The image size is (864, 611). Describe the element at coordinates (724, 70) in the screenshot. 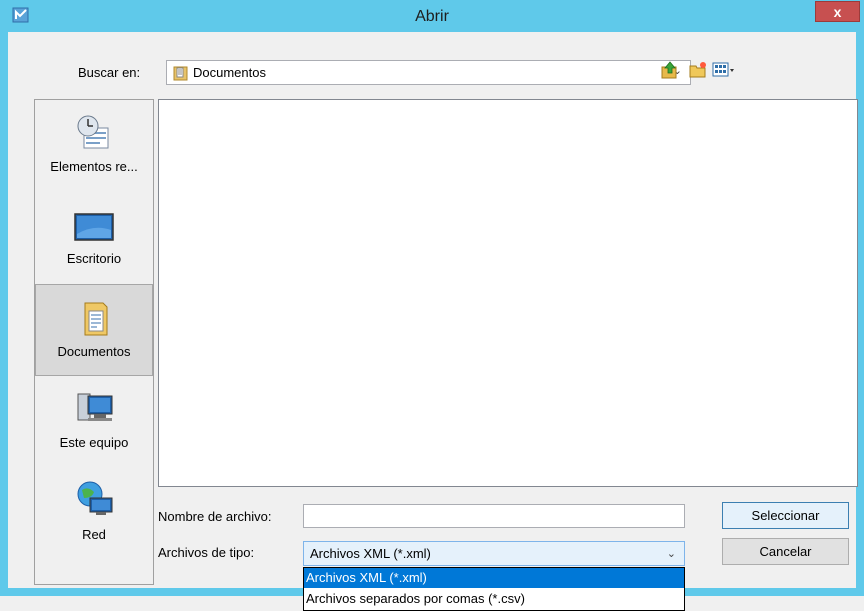

I see `view-menu-icon` at that location.